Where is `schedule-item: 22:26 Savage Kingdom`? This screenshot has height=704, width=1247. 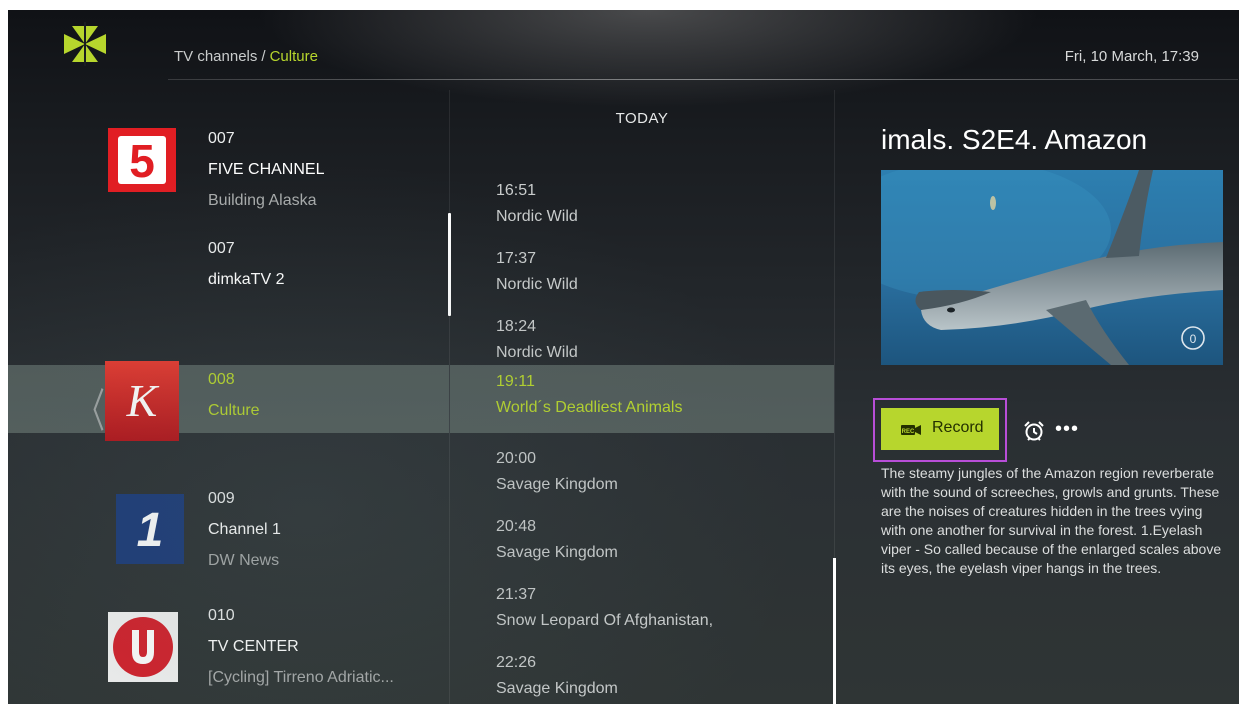
schedule-item: 22:26 Savage Kingdom is located at coordinates (642, 675).